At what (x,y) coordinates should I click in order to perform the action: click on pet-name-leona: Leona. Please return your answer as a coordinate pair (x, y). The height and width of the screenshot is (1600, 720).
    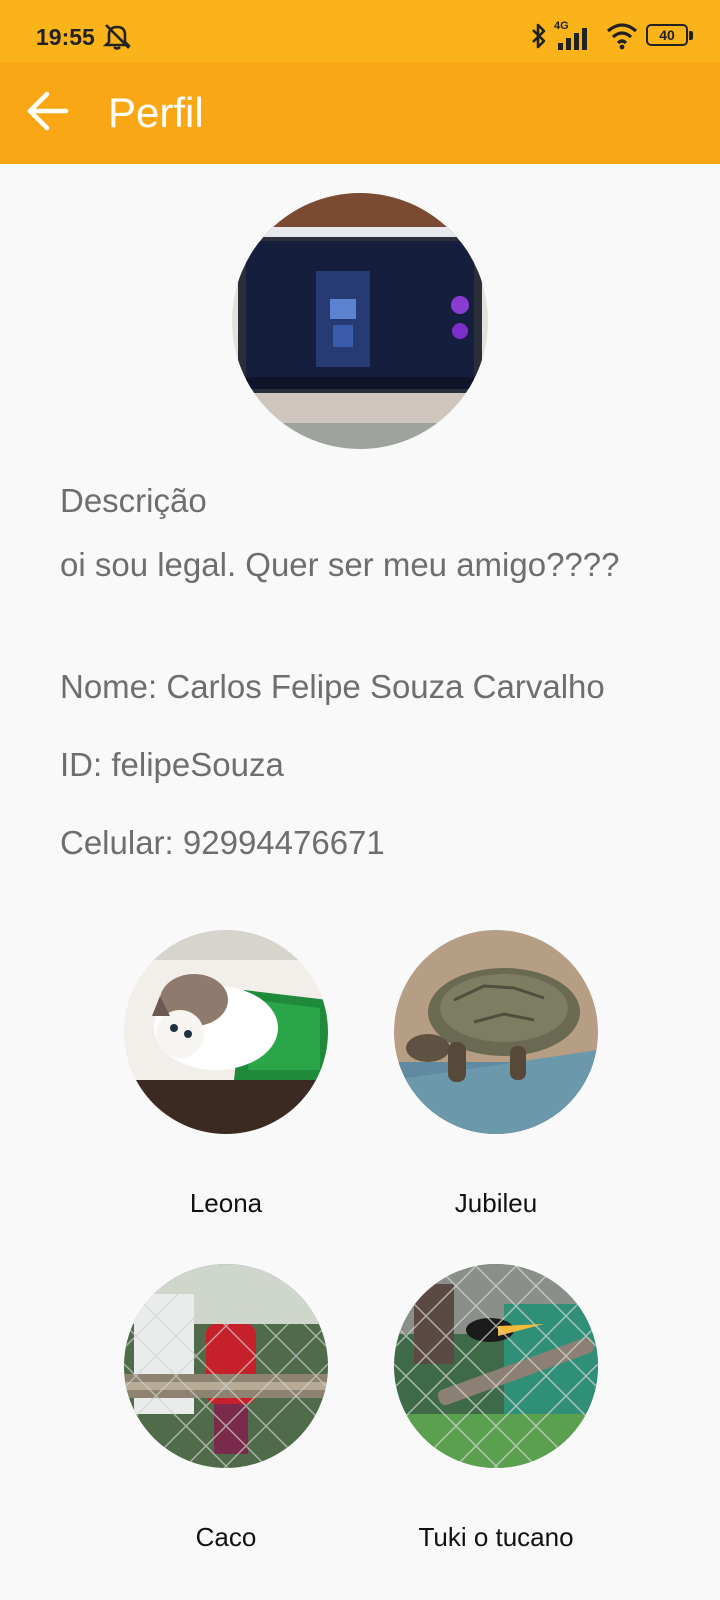
    Looking at the image, I should click on (226, 1203).